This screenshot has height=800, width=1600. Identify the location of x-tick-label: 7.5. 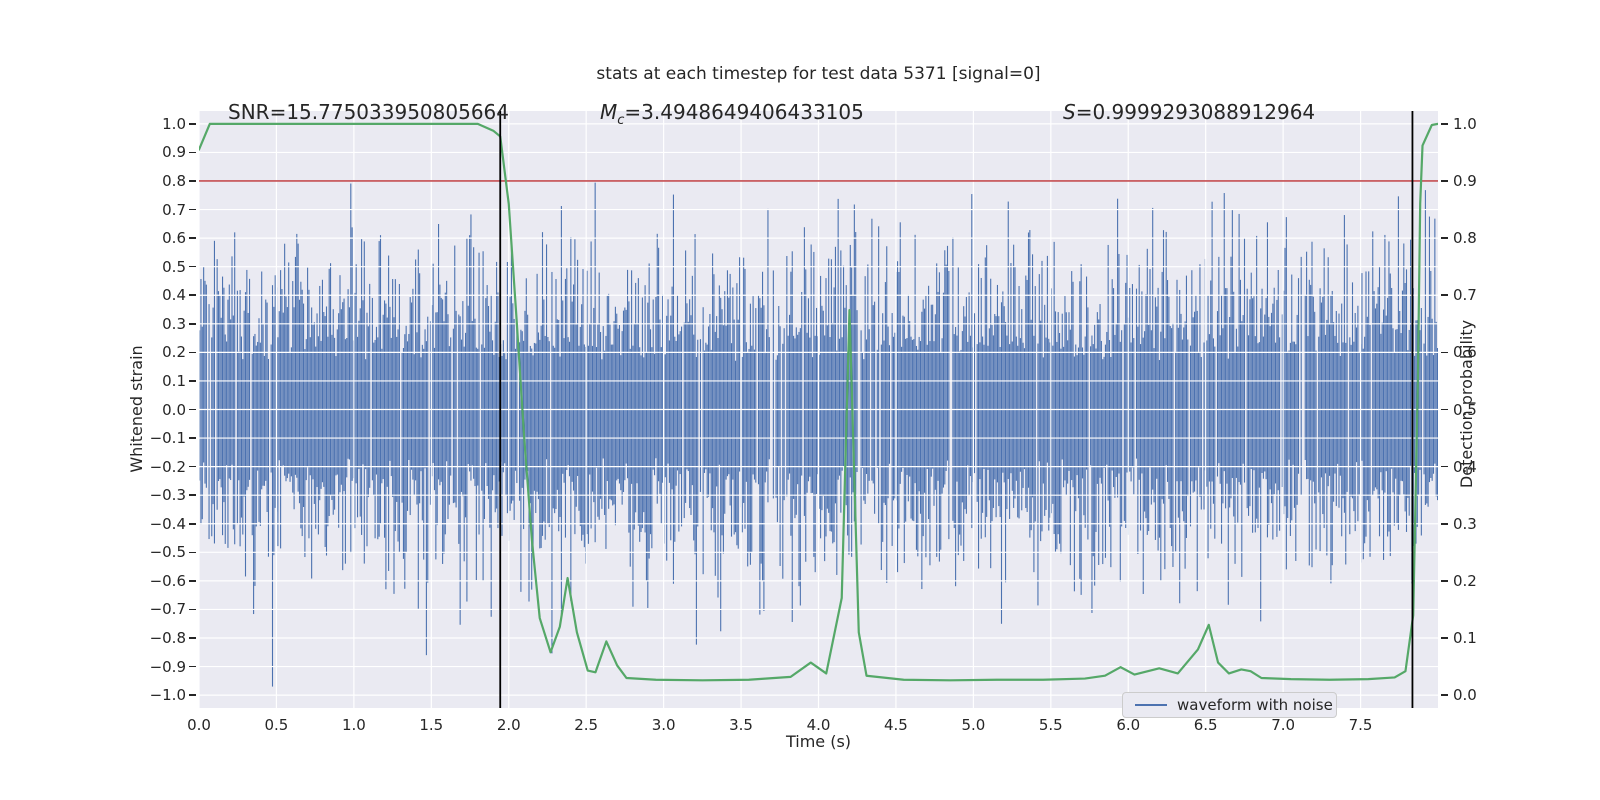
(1360, 725).